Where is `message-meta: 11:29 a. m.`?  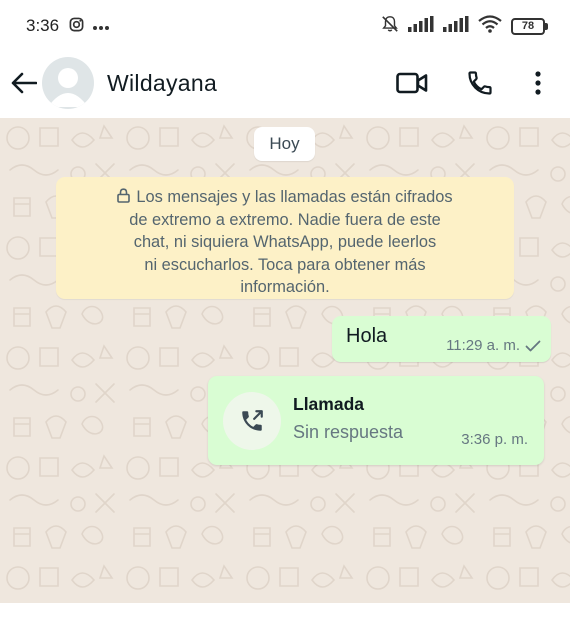
message-meta: 11:29 a. m. is located at coordinates (493, 345).